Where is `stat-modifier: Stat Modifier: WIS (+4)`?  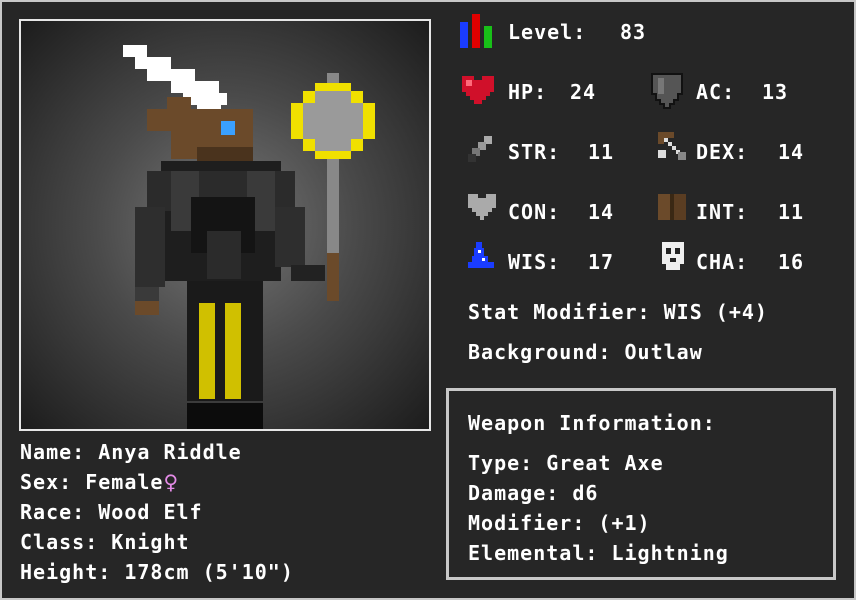
stat-modifier: Stat Modifier: WIS (+4) is located at coordinates (618, 312).